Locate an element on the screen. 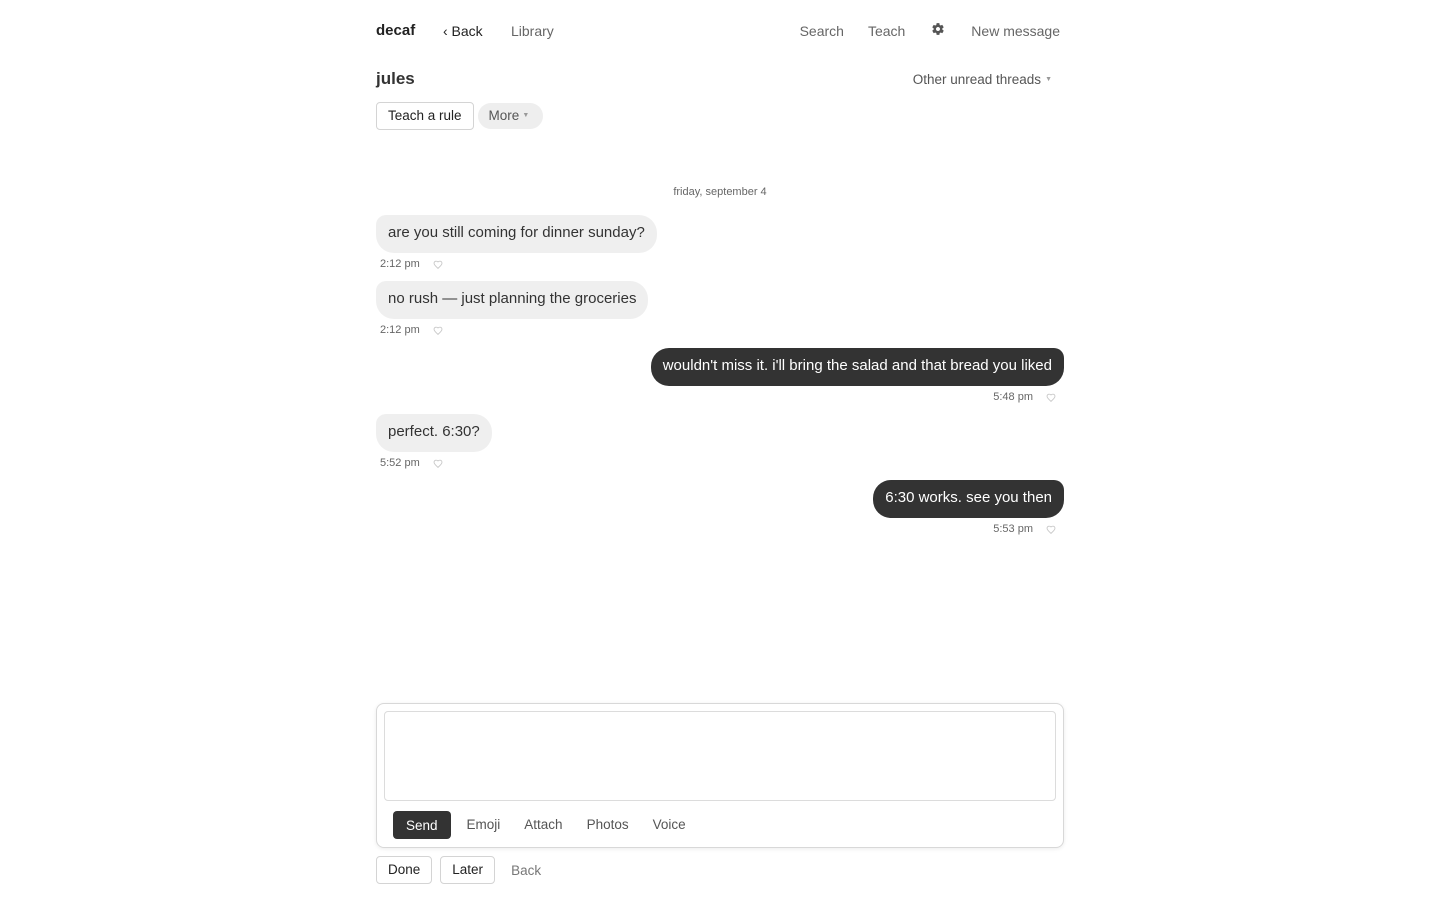 This screenshot has width=1440, height=900. other-unread-label: Other unread threads is located at coordinates (977, 79).